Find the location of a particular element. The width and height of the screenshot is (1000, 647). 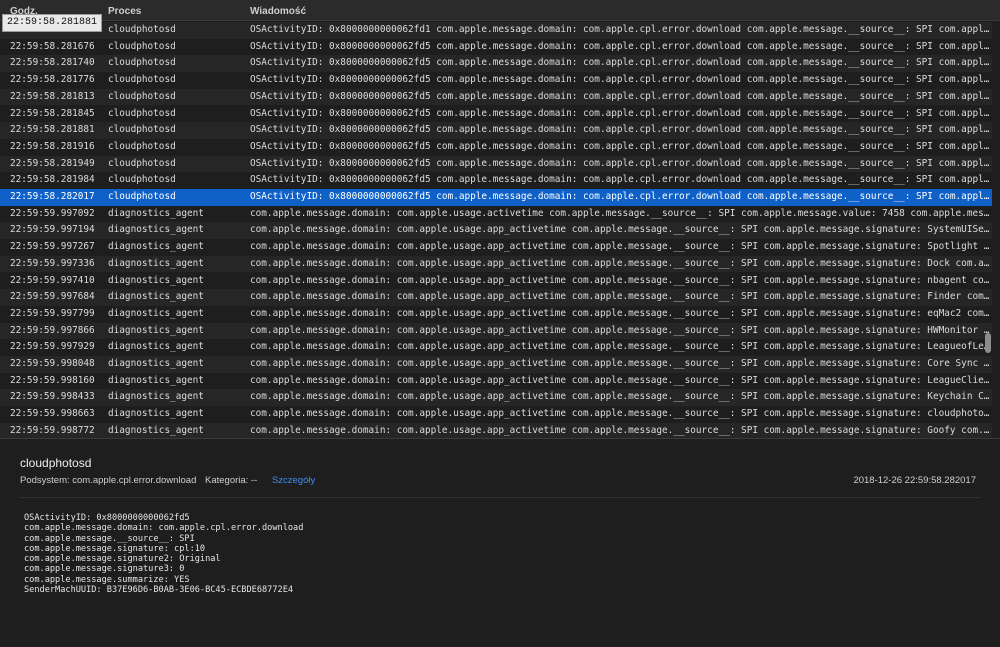

log-row-time: 22:59:59.997194 is located at coordinates (52, 230).